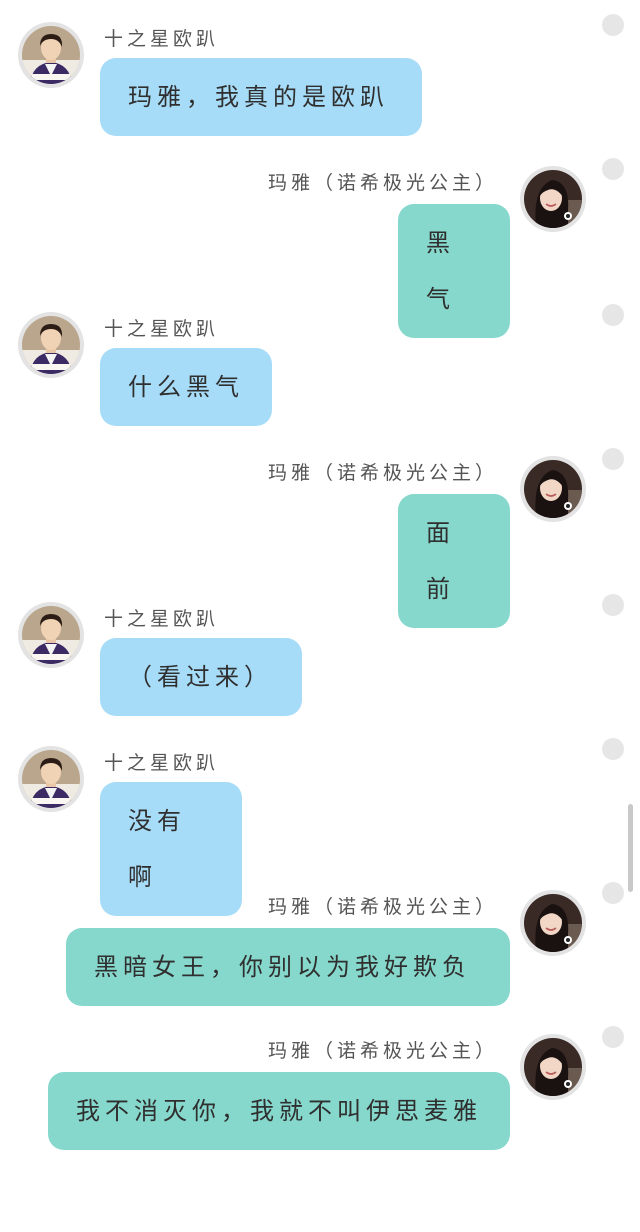 The image size is (640, 1232). I want to click on message-bubble: 没有啊, so click(171, 849).